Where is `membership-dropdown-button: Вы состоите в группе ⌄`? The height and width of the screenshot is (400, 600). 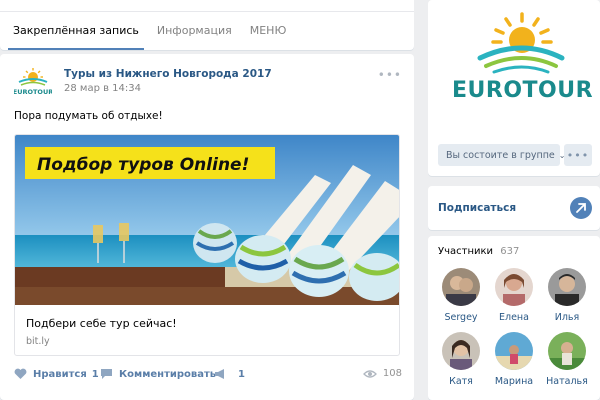 membership-dropdown-button: Вы состоите в группе ⌄ is located at coordinates (501, 155).